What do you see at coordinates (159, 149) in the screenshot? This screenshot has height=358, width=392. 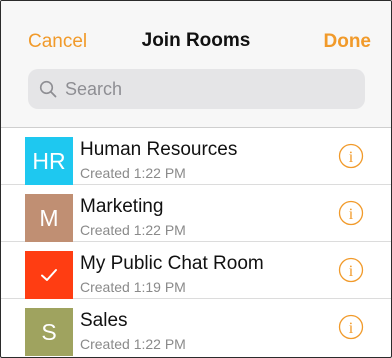 I see `room-name: Human Resources` at bounding box center [159, 149].